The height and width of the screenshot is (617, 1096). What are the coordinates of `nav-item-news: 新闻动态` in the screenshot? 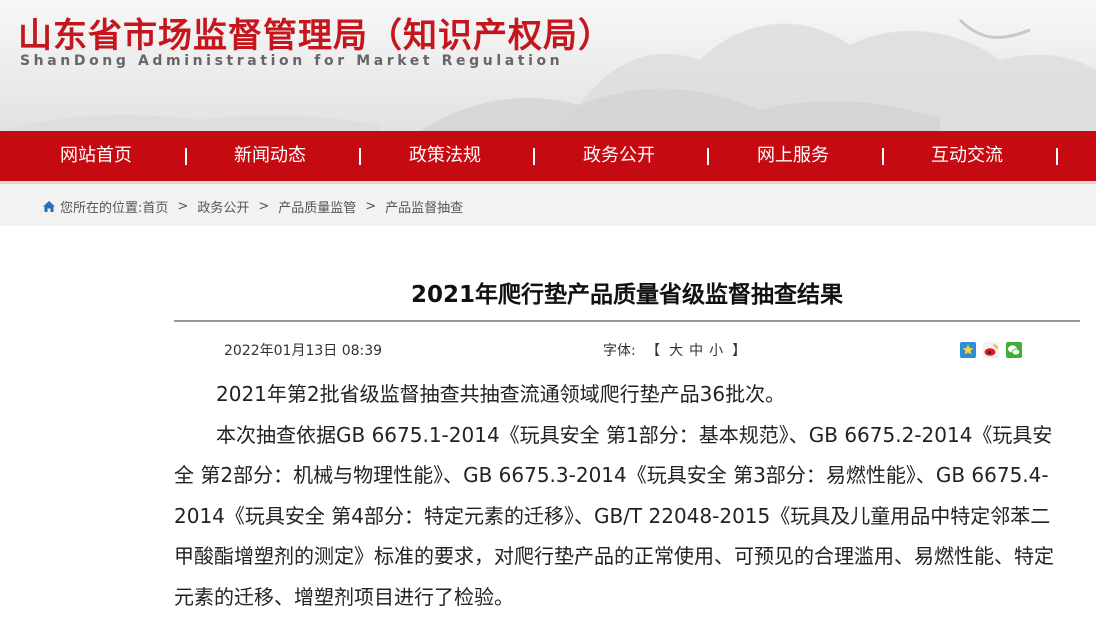 It's located at (270, 156).